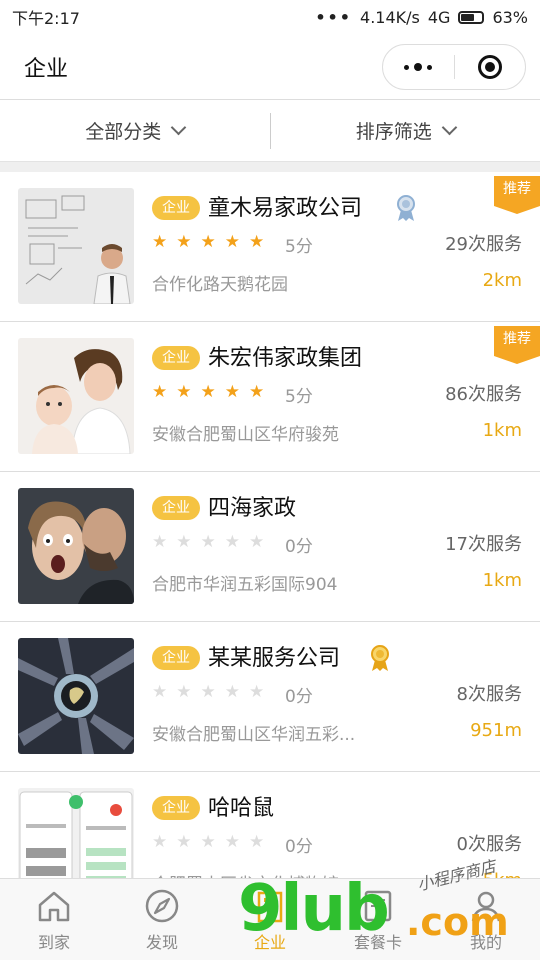  What do you see at coordinates (270, 906) in the screenshot?
I see `building-icon` at bounding box center [270, 906].